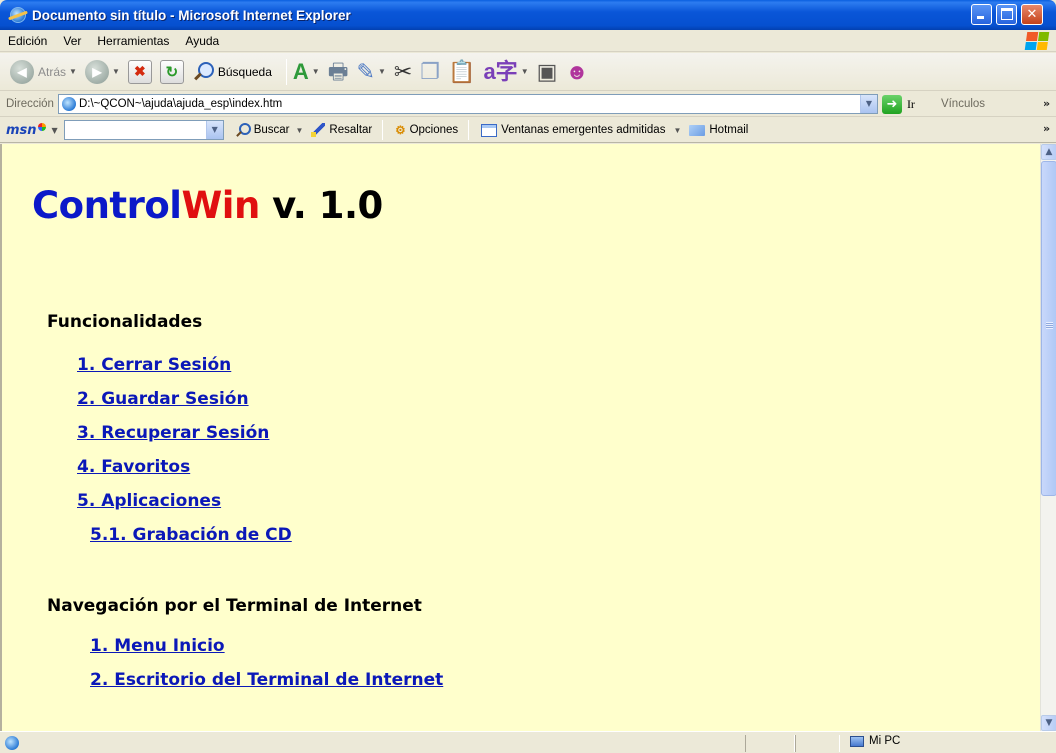 Image resolution: width=1056 pixels, height=753 pixels. Describe the element at coordinates (963, 104) in the screenshot. I see `links-button: Vínculos` at that location.